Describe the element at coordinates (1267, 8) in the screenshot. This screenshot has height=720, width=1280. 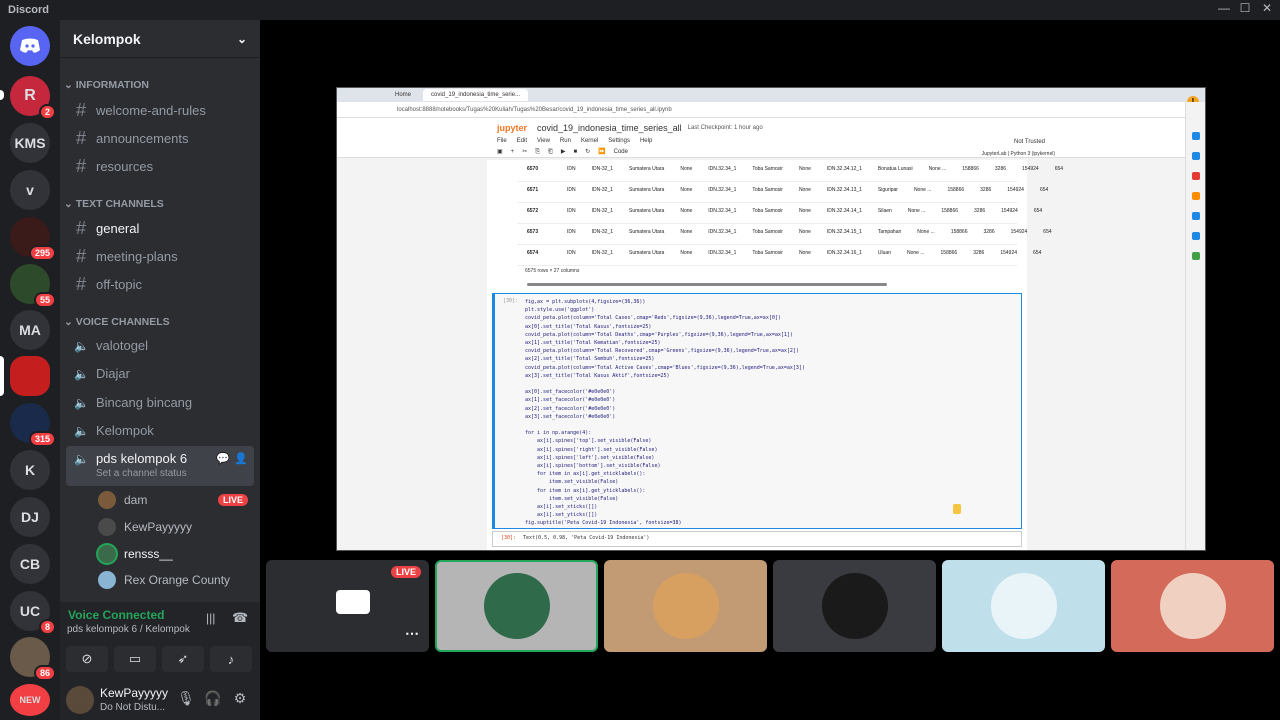
I see `close-button: ✕` at that location.